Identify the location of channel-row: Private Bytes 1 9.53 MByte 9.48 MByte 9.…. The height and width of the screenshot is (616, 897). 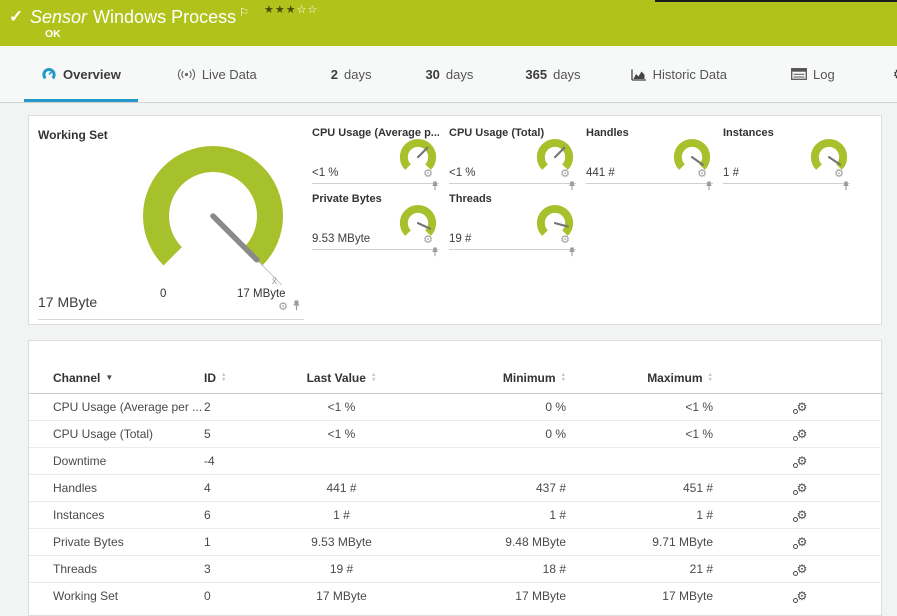
(456, 541).